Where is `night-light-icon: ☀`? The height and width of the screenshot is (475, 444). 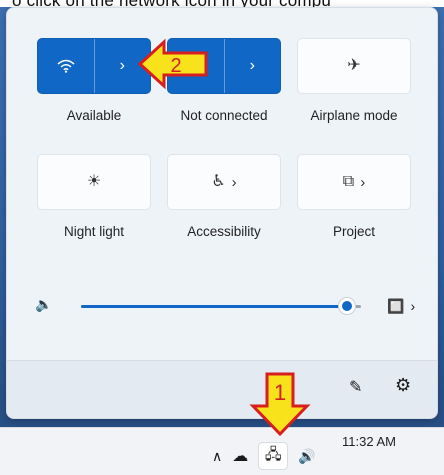
night-light-icon: ☀ is located at coordinates (94, 181).